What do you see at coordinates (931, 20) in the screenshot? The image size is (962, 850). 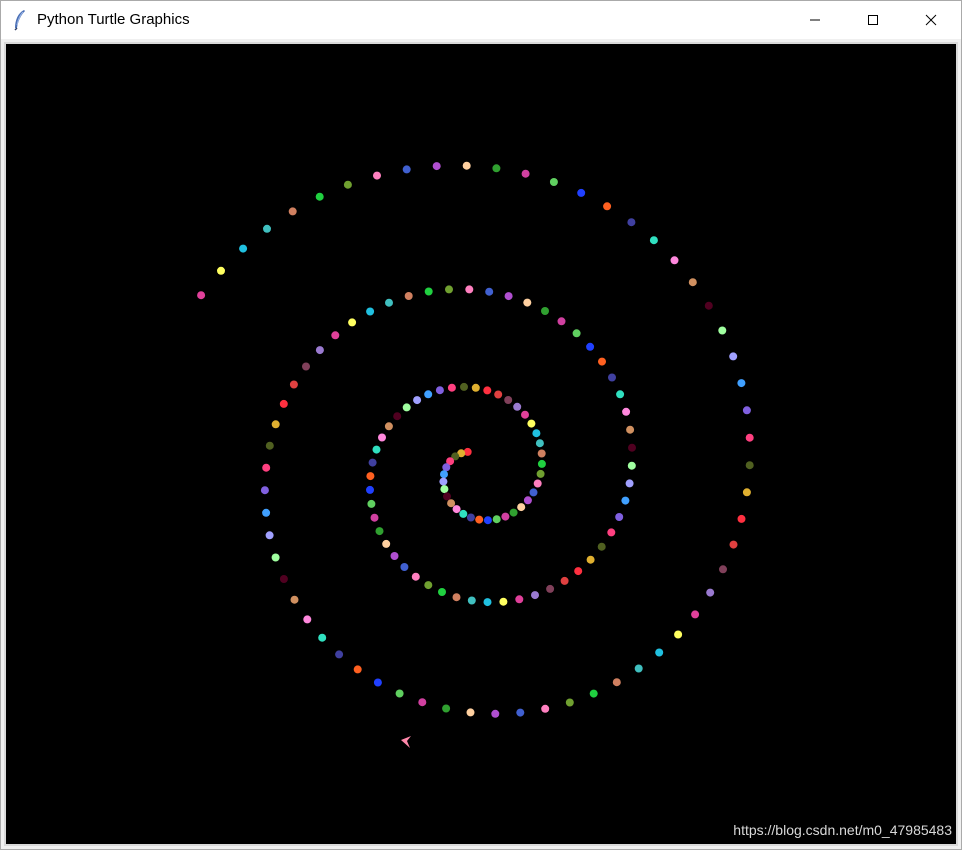 I see `close-button` at bounding box center [931, 20].